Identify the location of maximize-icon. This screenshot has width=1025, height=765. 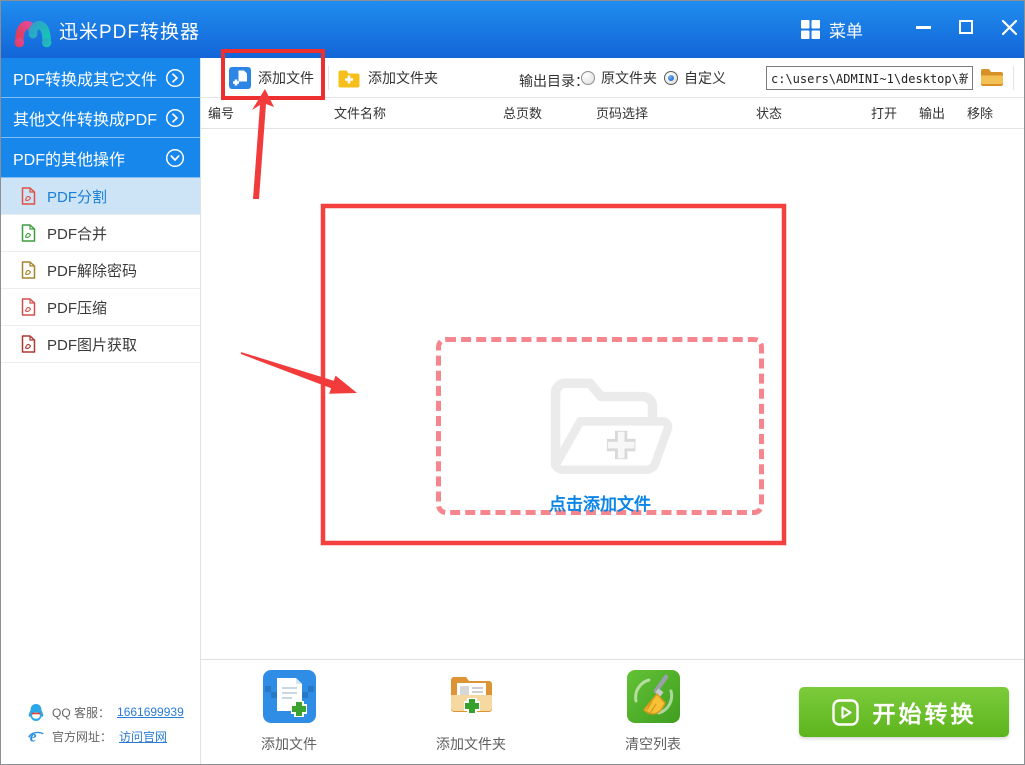
(966, 27).